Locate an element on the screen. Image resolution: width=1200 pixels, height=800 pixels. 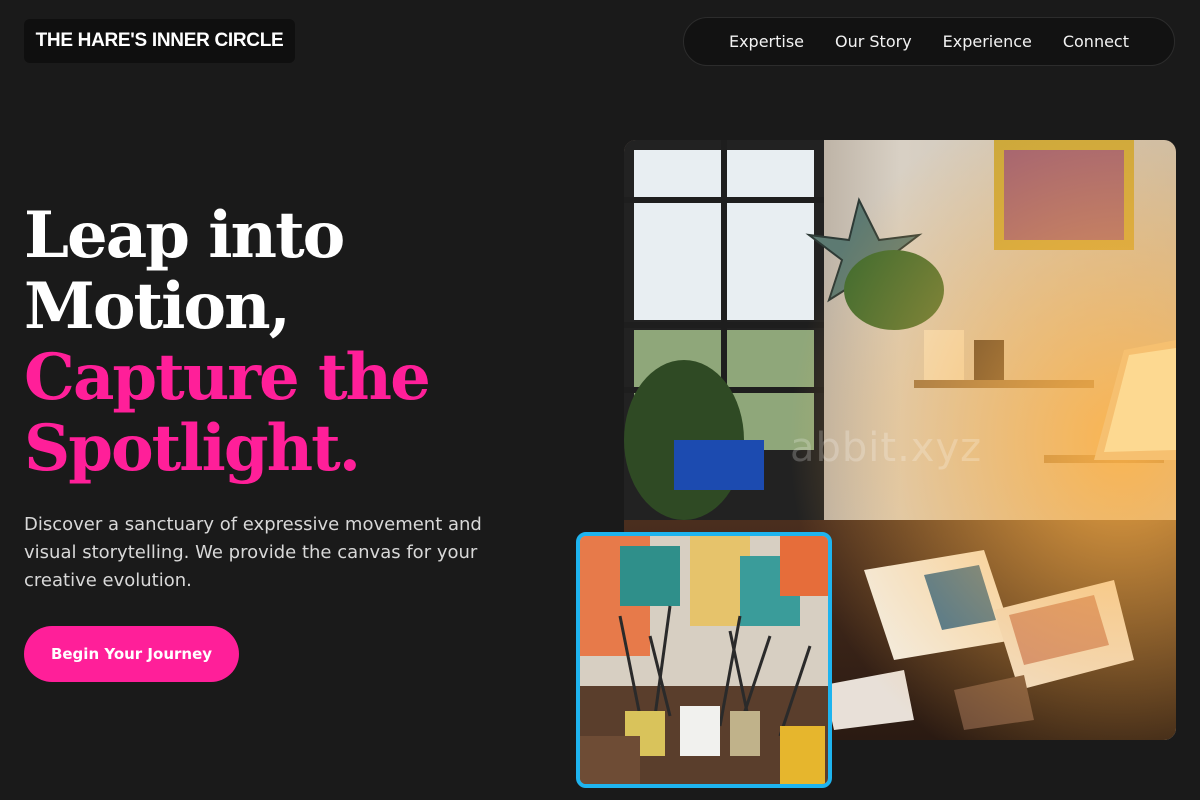
nav-link-our-story: Our Story is located at coordinates (873, 41).